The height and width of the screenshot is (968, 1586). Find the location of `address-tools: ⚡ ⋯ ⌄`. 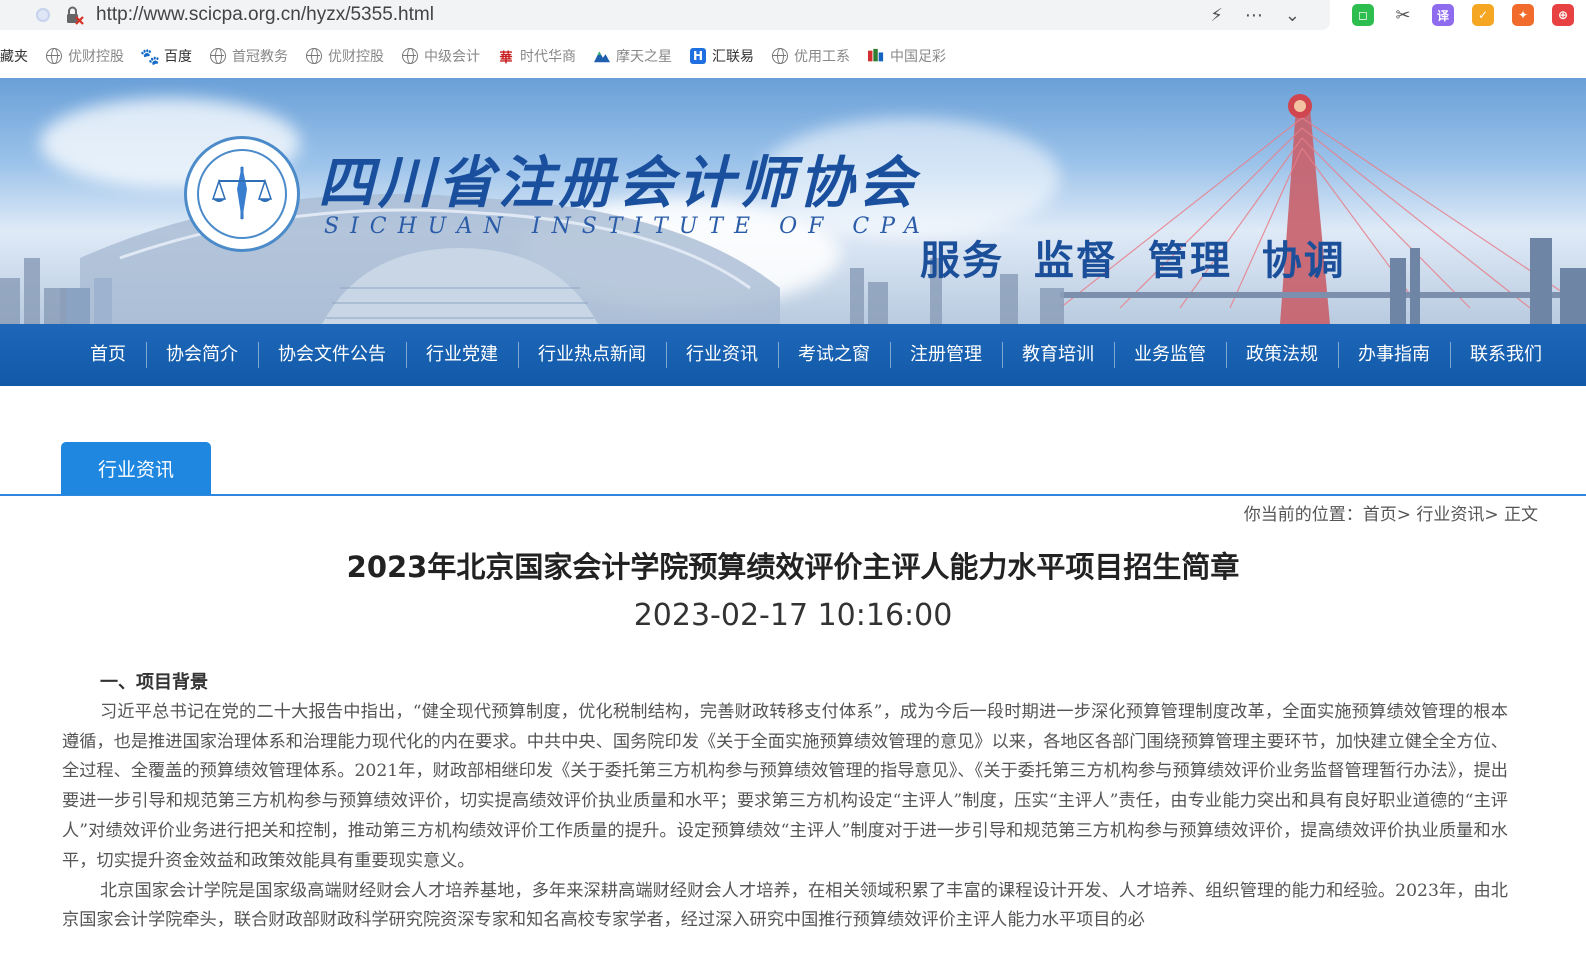

address-tools: ⚡ ⋯ ⌄ is located at coordinates (1255, 15).